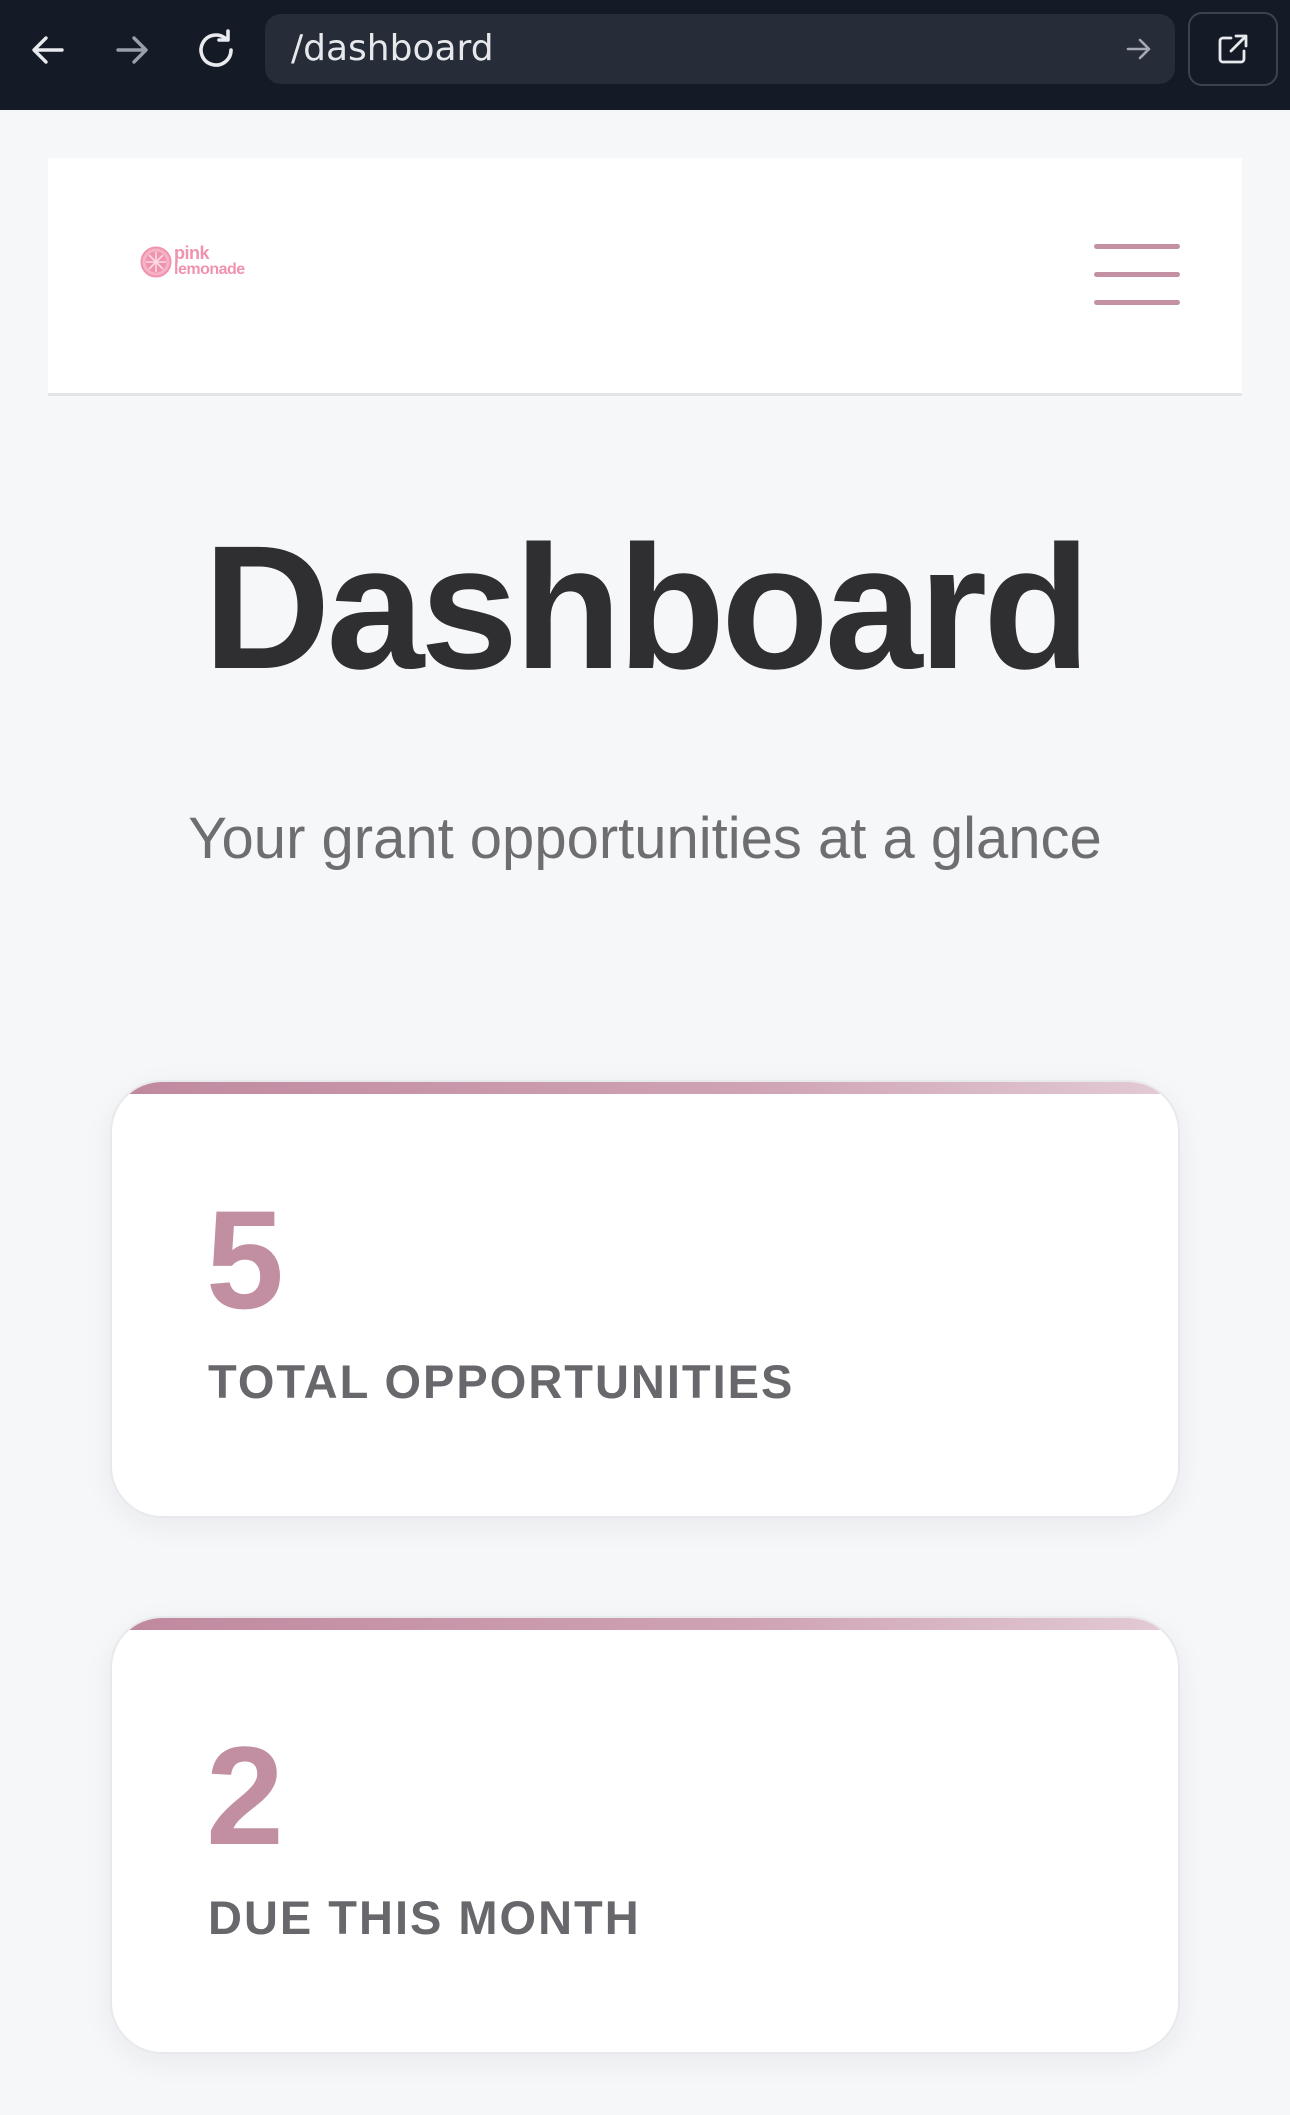 The image size is (1290, 2115). What do you see at coordinates (192, 253) in the screenshot?
I see `logo-word-pink: pink` at bounding box center [192, 253].